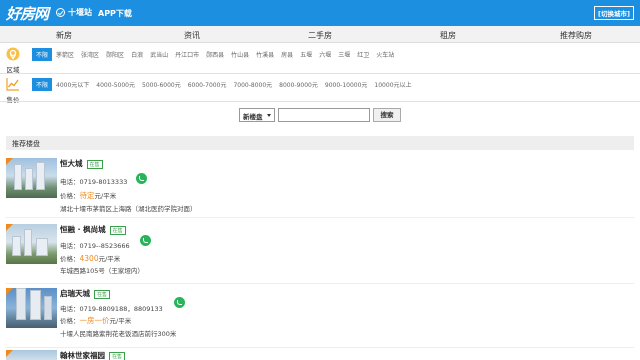 The height and width of the screenshot is (360, 640). Describe the element at coordinates (88, 195) in the screenshot. I see `listing-price-line: 价格：待定元/平米` at that location.